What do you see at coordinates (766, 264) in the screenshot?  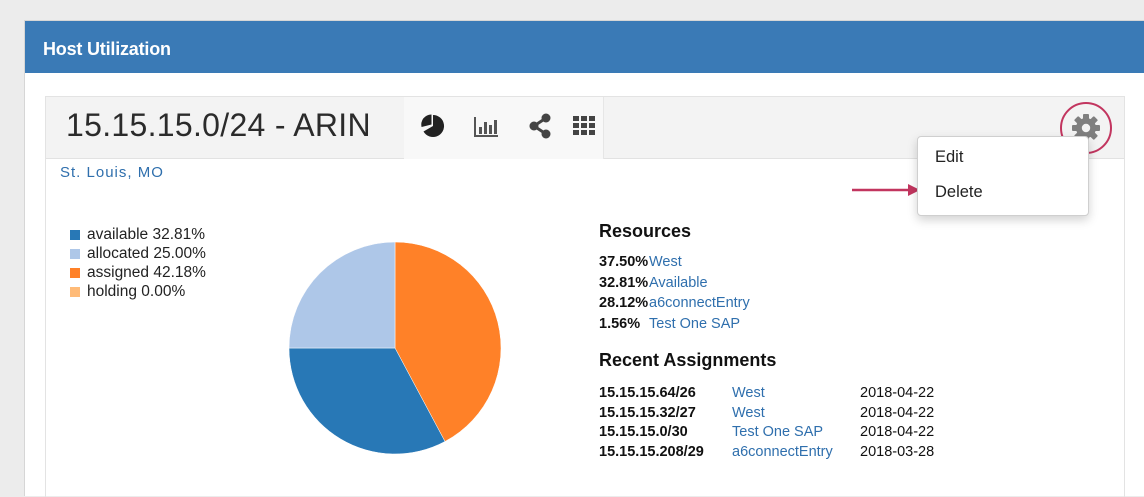 I see `resource-row: 37.50% West` at bounding box center [766, 264].